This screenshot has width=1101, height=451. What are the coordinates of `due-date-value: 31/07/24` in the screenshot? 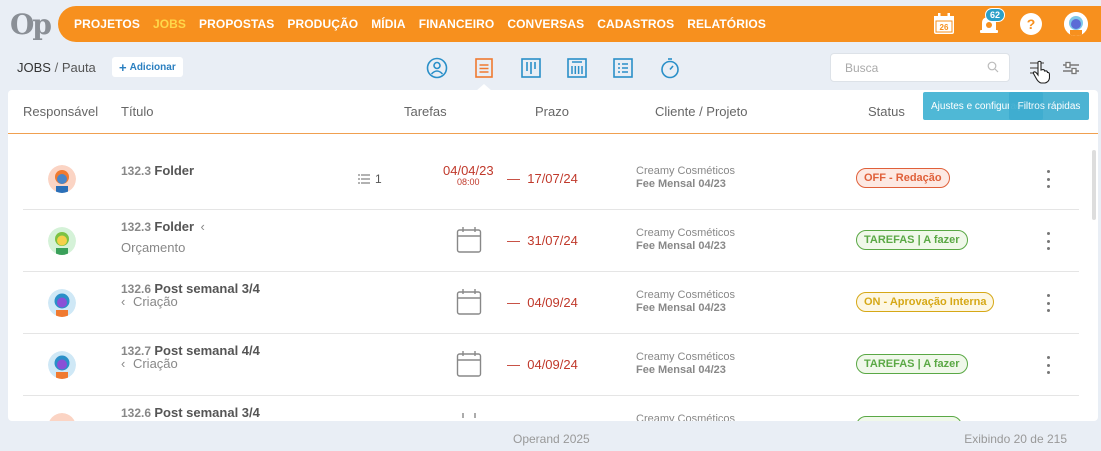 It's located at (552, 240).